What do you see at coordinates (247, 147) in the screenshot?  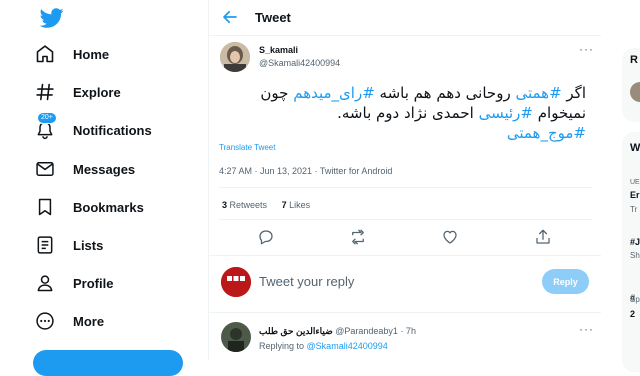 I see `translate-tweet-link: Translate Tweet` at bounding box center [247, 147].